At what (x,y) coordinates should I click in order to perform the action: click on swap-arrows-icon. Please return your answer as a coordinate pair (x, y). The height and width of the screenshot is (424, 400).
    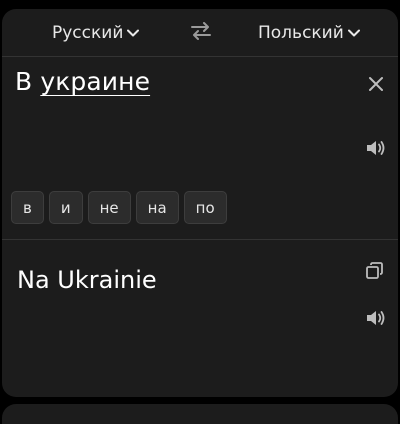
    Looking at the image, I should click on (201, 33).